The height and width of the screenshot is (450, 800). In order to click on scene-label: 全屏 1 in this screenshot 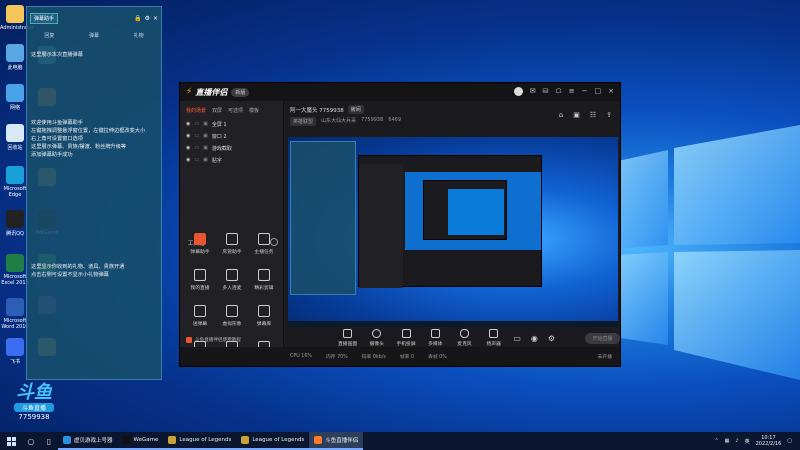, I will do `click(219, 124)`.